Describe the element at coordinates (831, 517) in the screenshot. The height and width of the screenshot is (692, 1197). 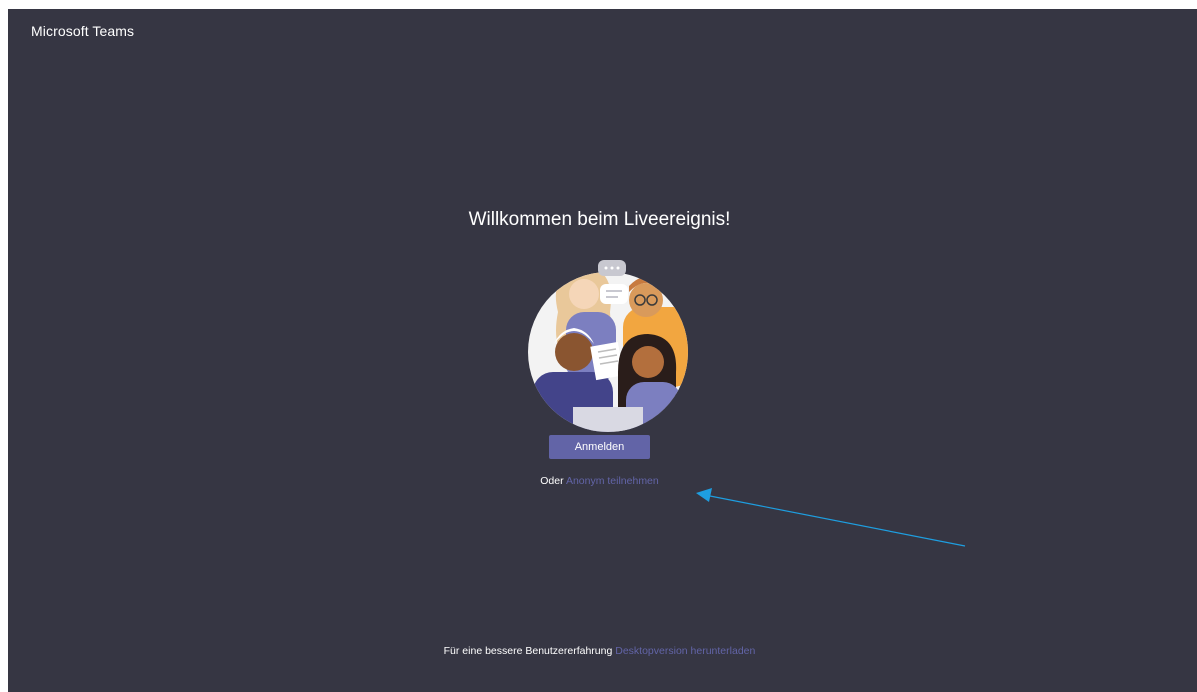
I see `annotation-arrow` at that location.